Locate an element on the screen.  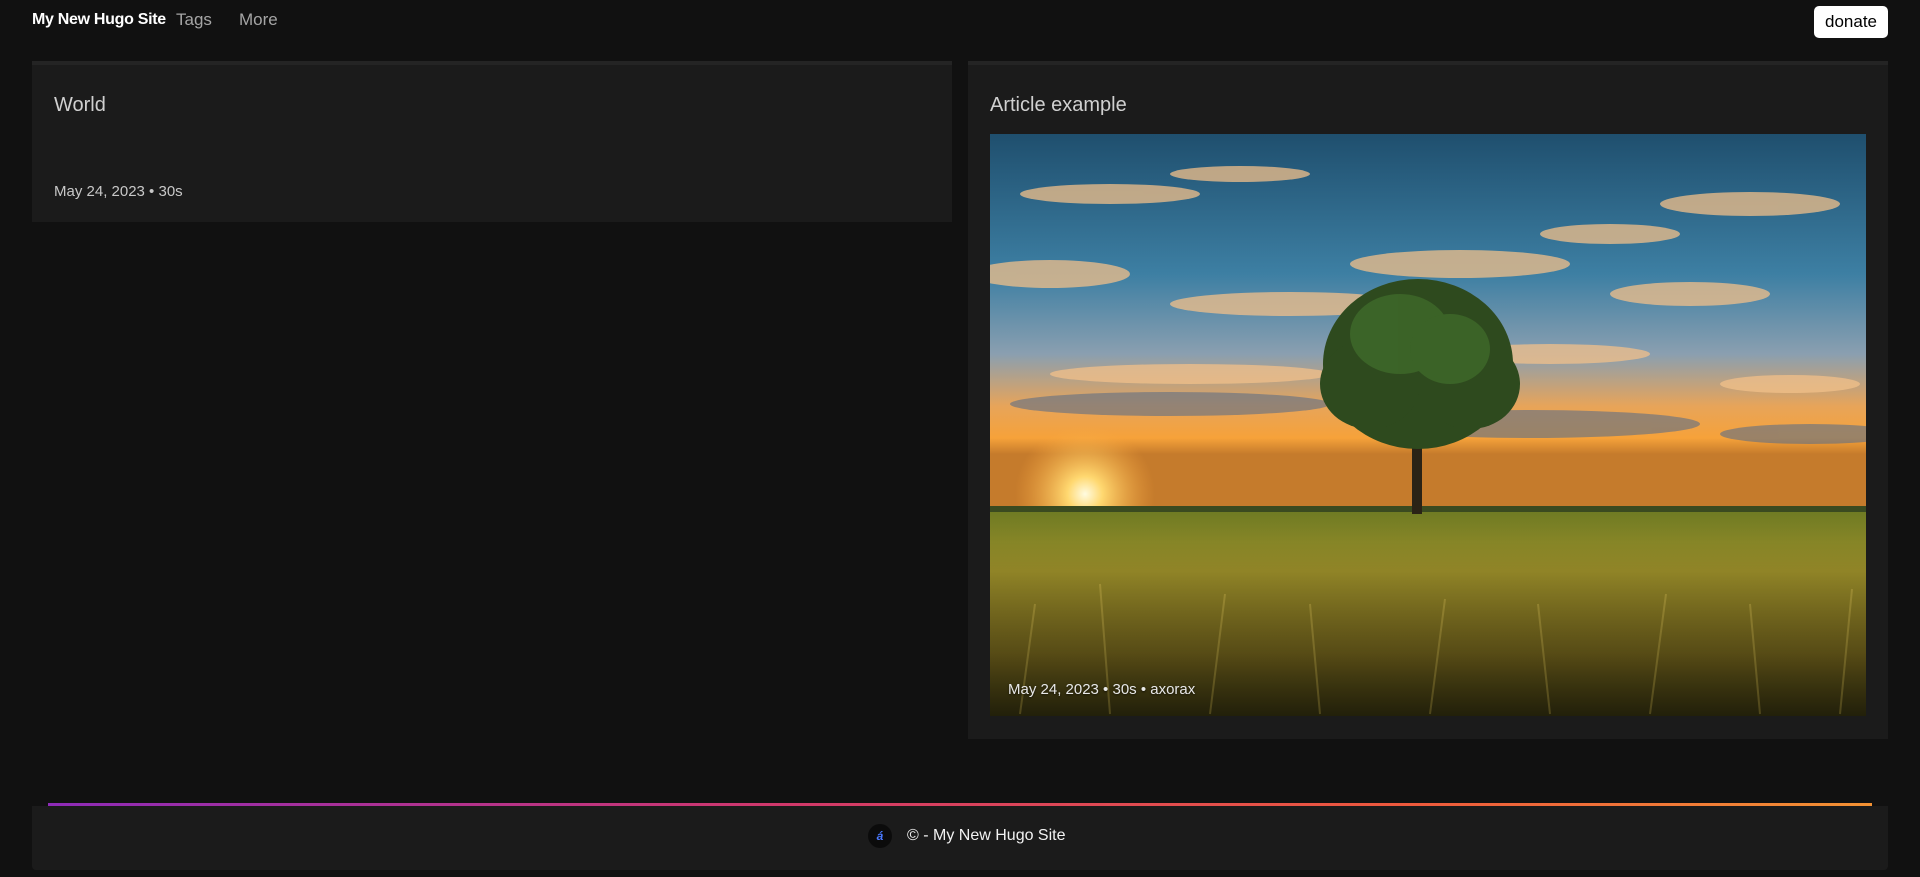
site-title-link: My New Hugo Site is located at coordinates (99, 20).